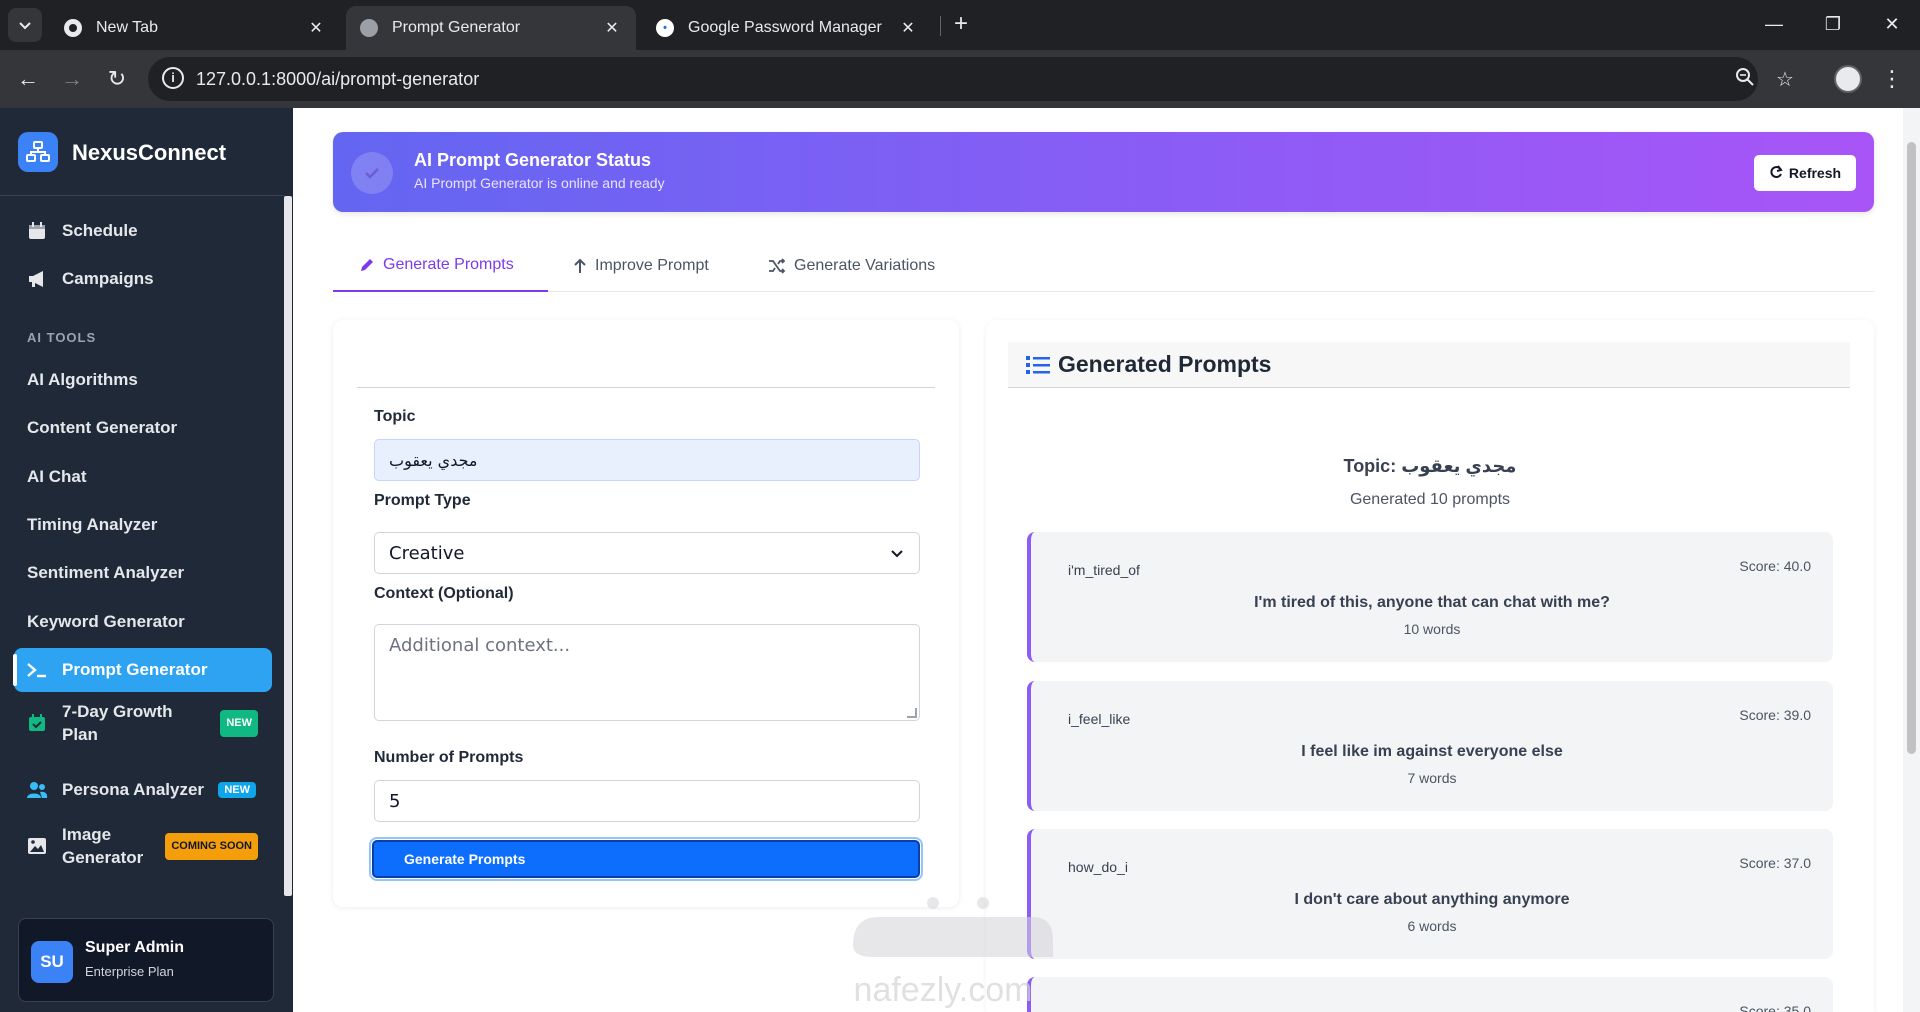 Image resolution: width=1920 pixels, height=1012 pixels. Describe the element at coordinates (580, 266) in the screenshot. I see `arrow-up-icon` at that location.